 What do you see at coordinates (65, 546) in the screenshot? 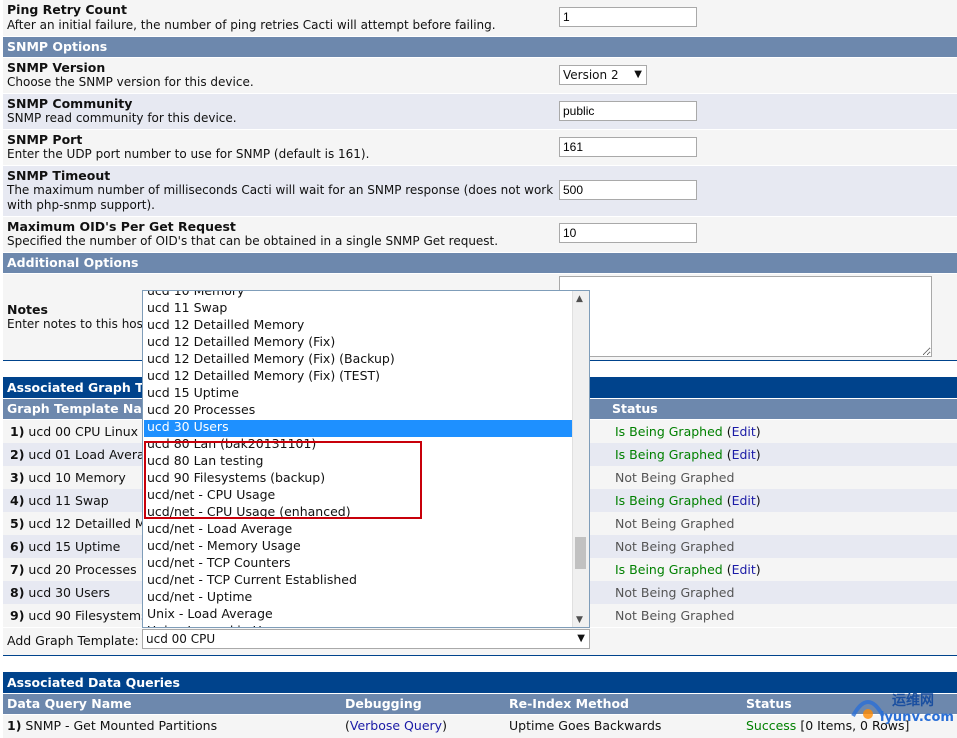
I see `graph-template-name: 6) ucd 15 Uptime` at bounding box center [65, 546].